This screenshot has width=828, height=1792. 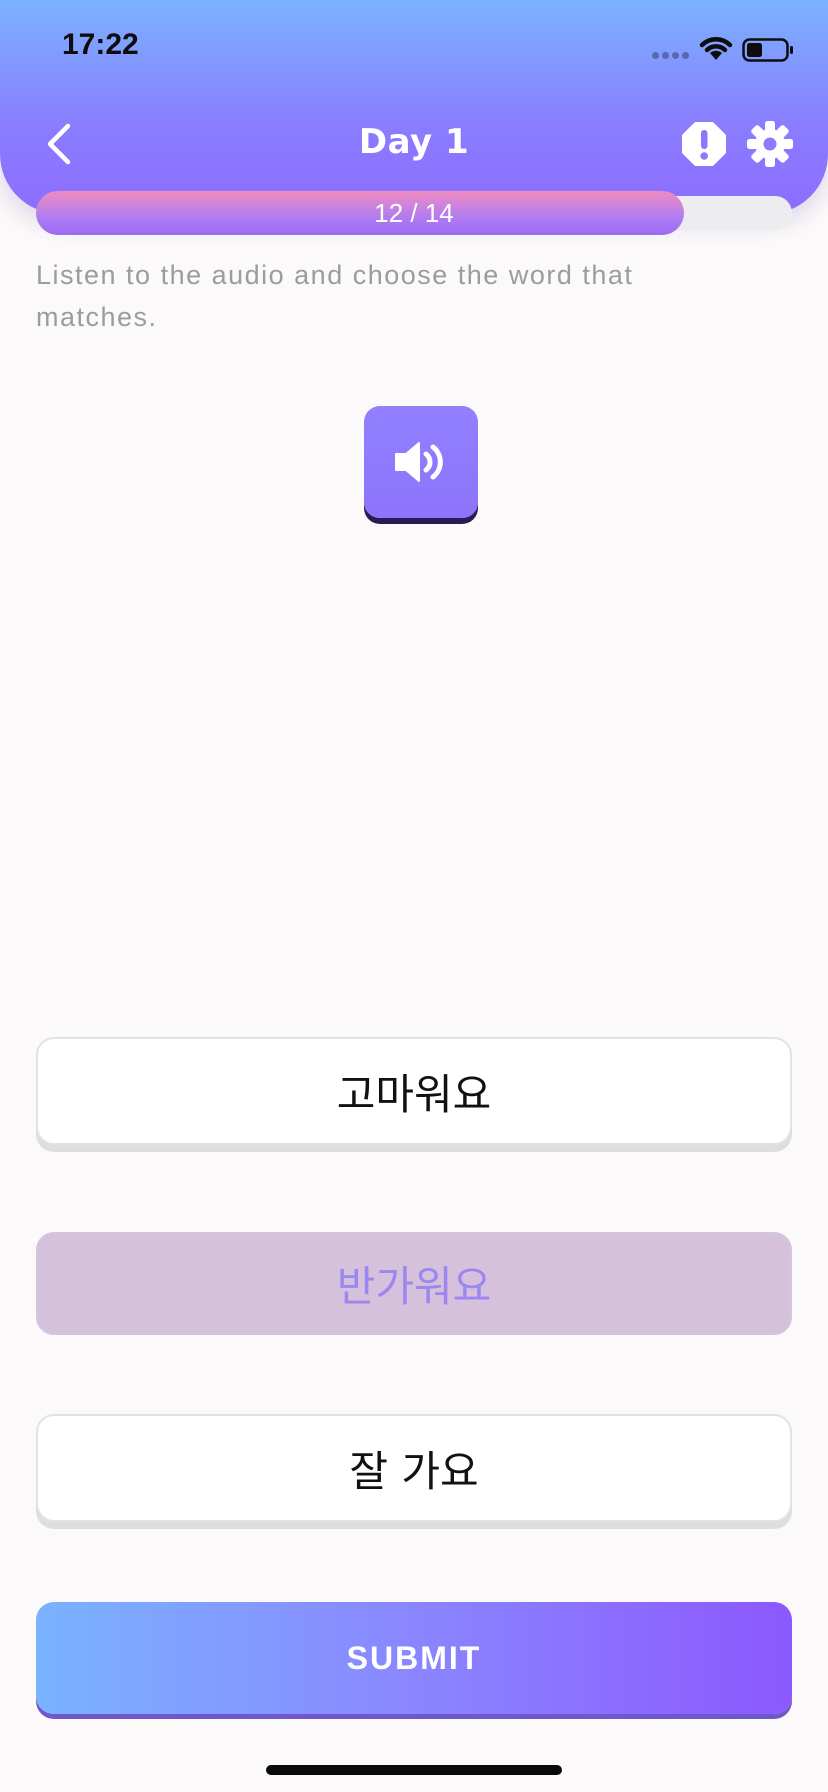 I want to click on header: 17:22 Day 1, so click(x=414, y=107).